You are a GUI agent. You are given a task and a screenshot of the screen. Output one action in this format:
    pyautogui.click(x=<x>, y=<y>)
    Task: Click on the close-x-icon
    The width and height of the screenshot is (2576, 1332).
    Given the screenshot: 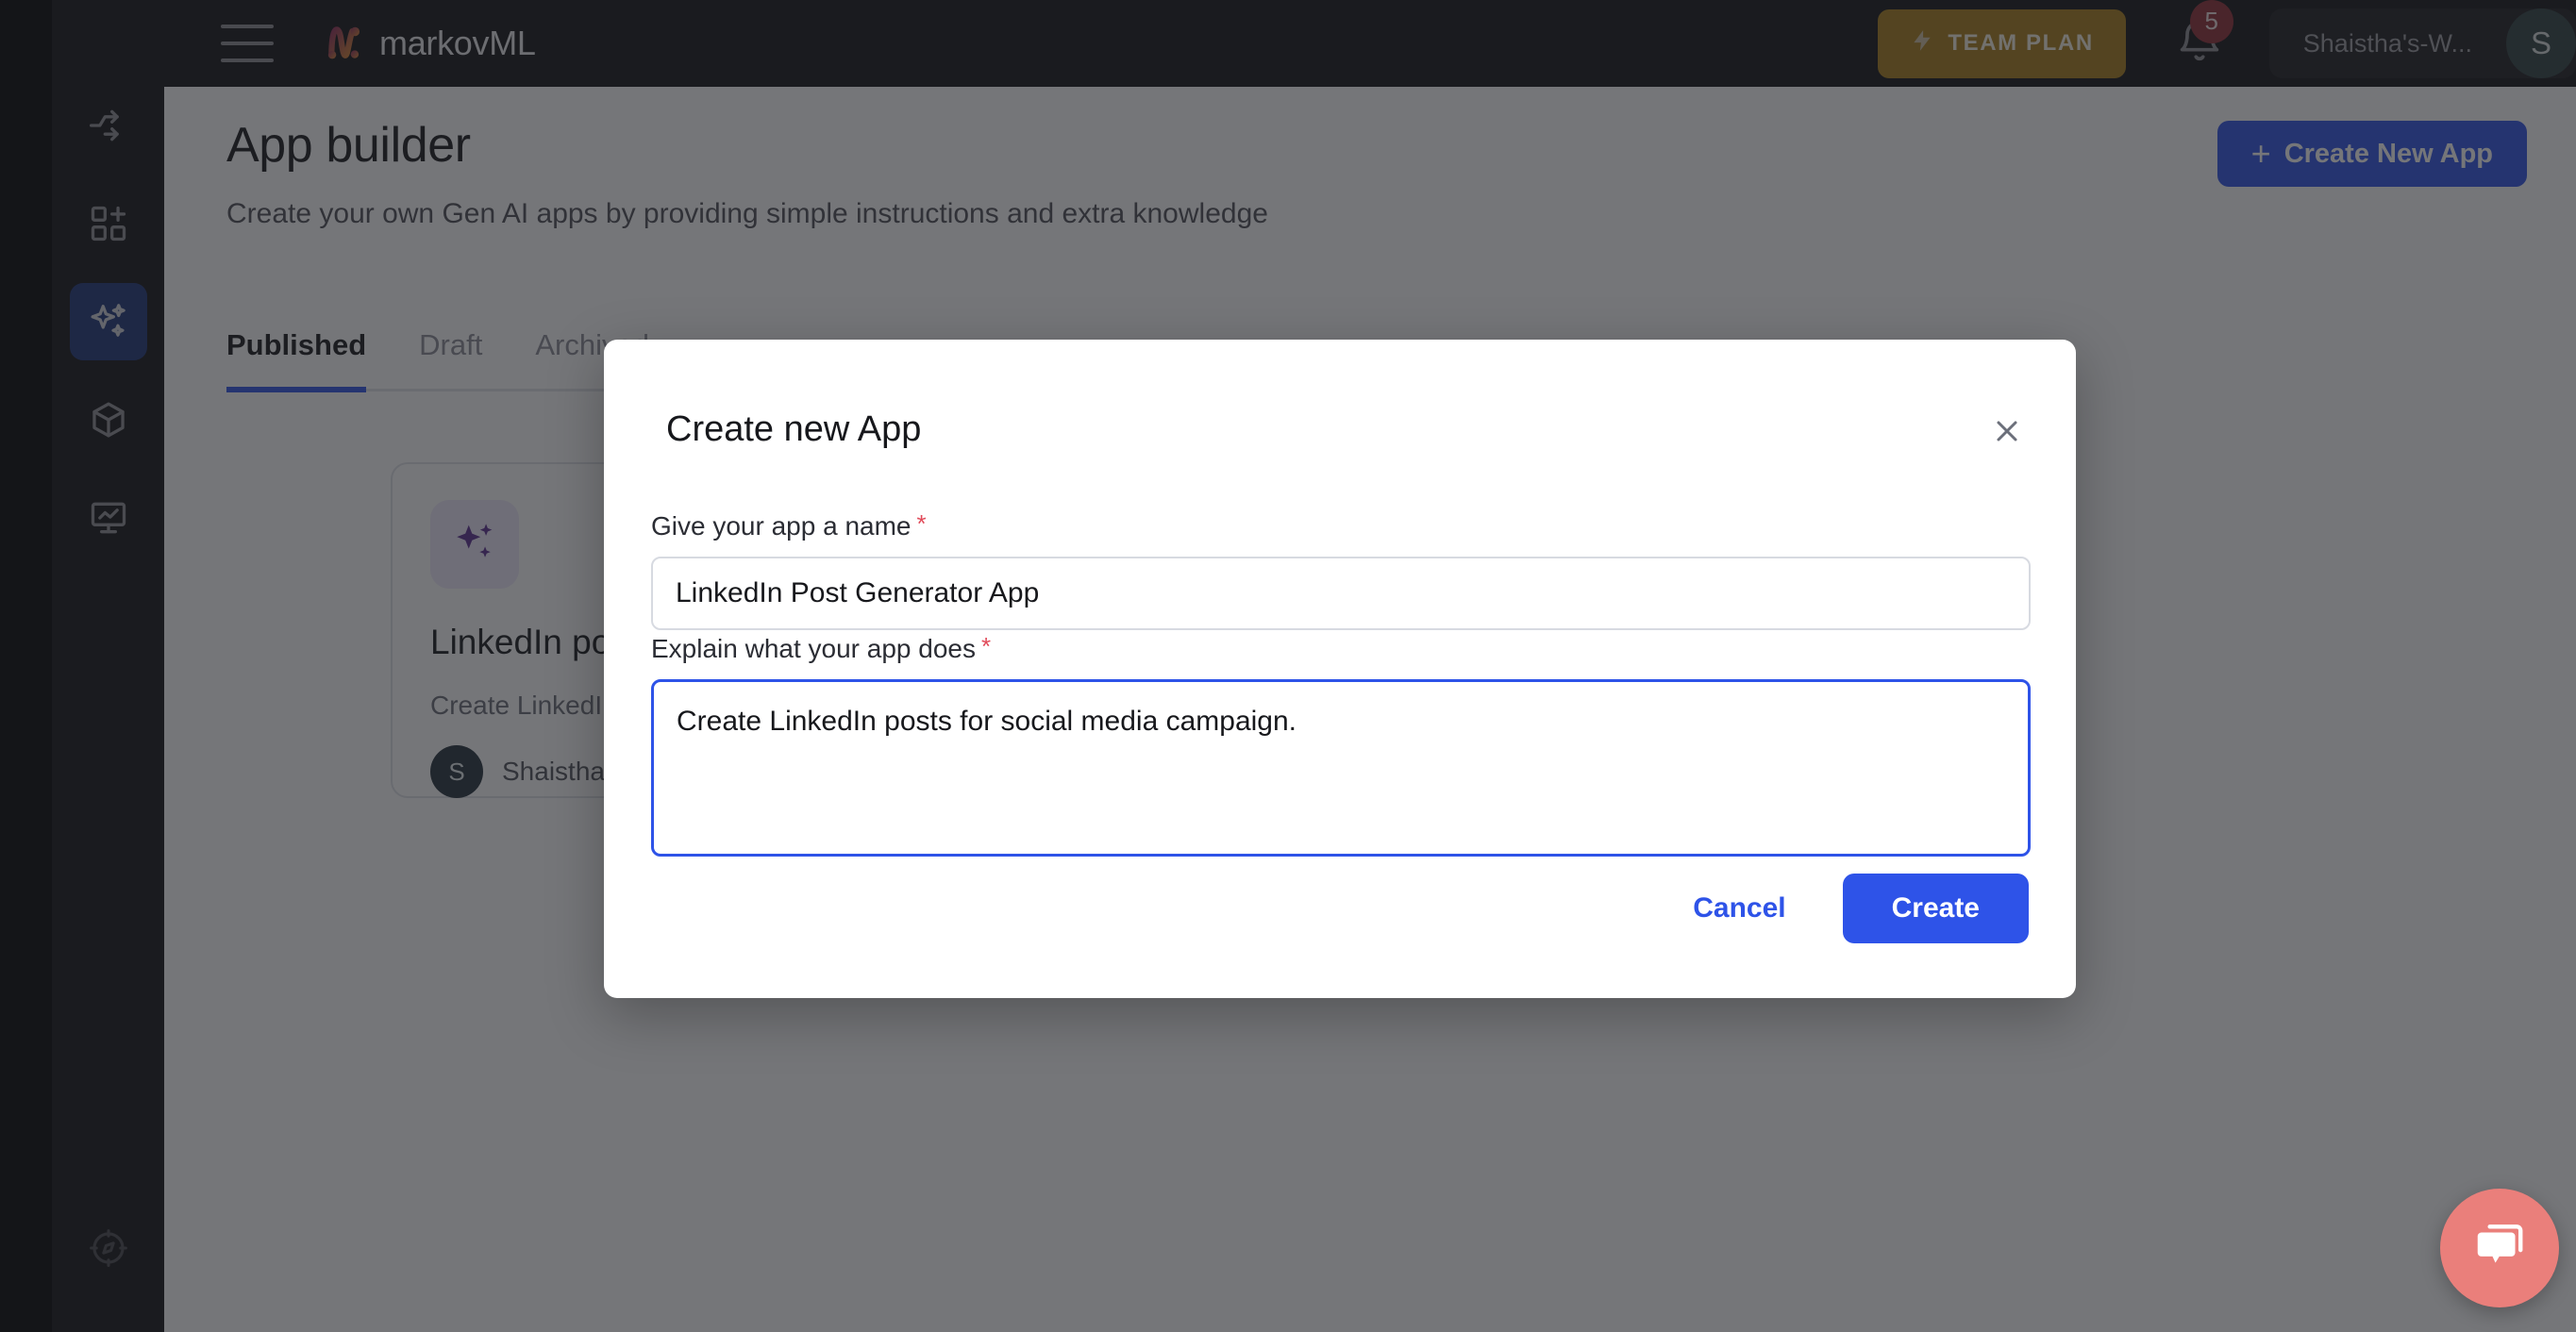 What is the action you would take?
    pyautogui.click(x=2007, y=431)
    